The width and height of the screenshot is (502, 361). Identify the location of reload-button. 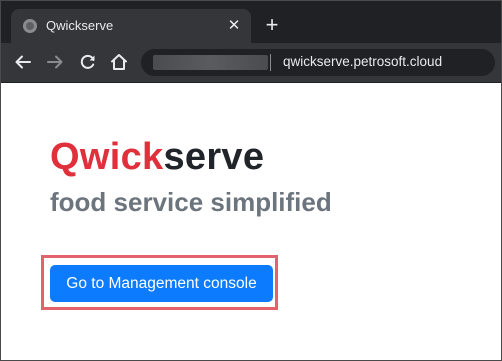
(88, 62).